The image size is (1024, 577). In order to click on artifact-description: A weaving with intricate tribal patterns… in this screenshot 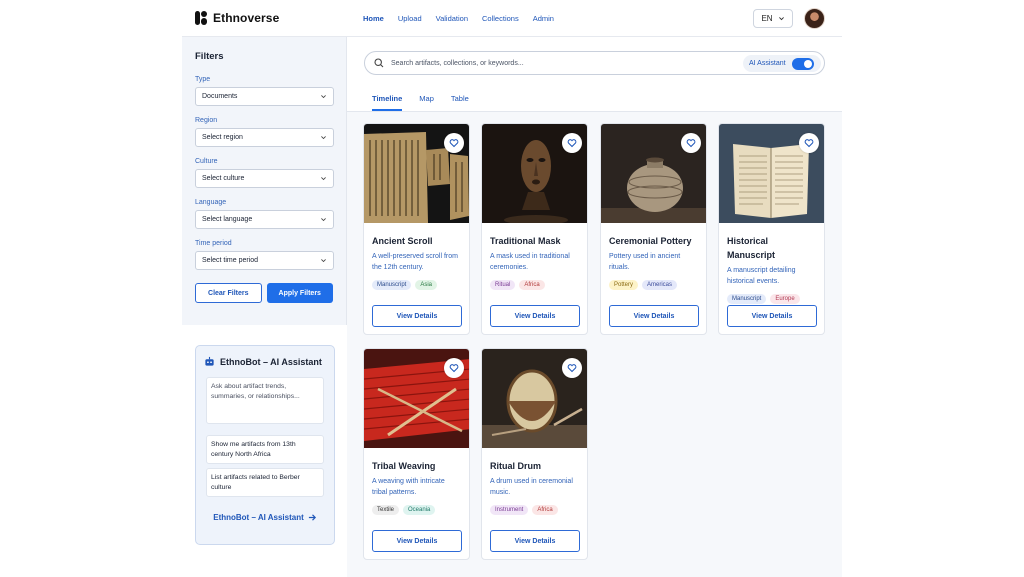, I will do `click(408, 487)`.